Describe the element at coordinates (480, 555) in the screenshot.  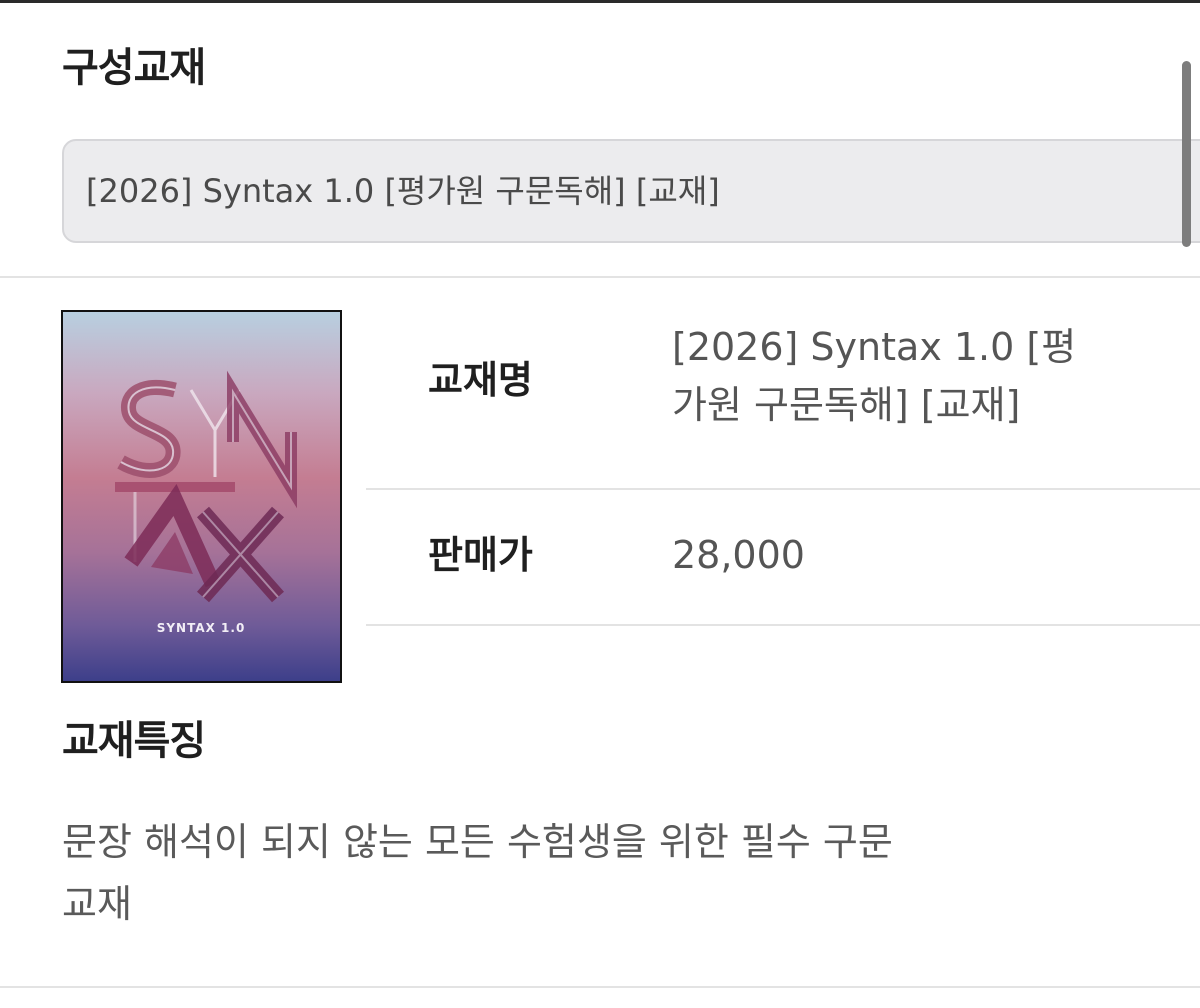
I see `price-label: 판매가` at that location.